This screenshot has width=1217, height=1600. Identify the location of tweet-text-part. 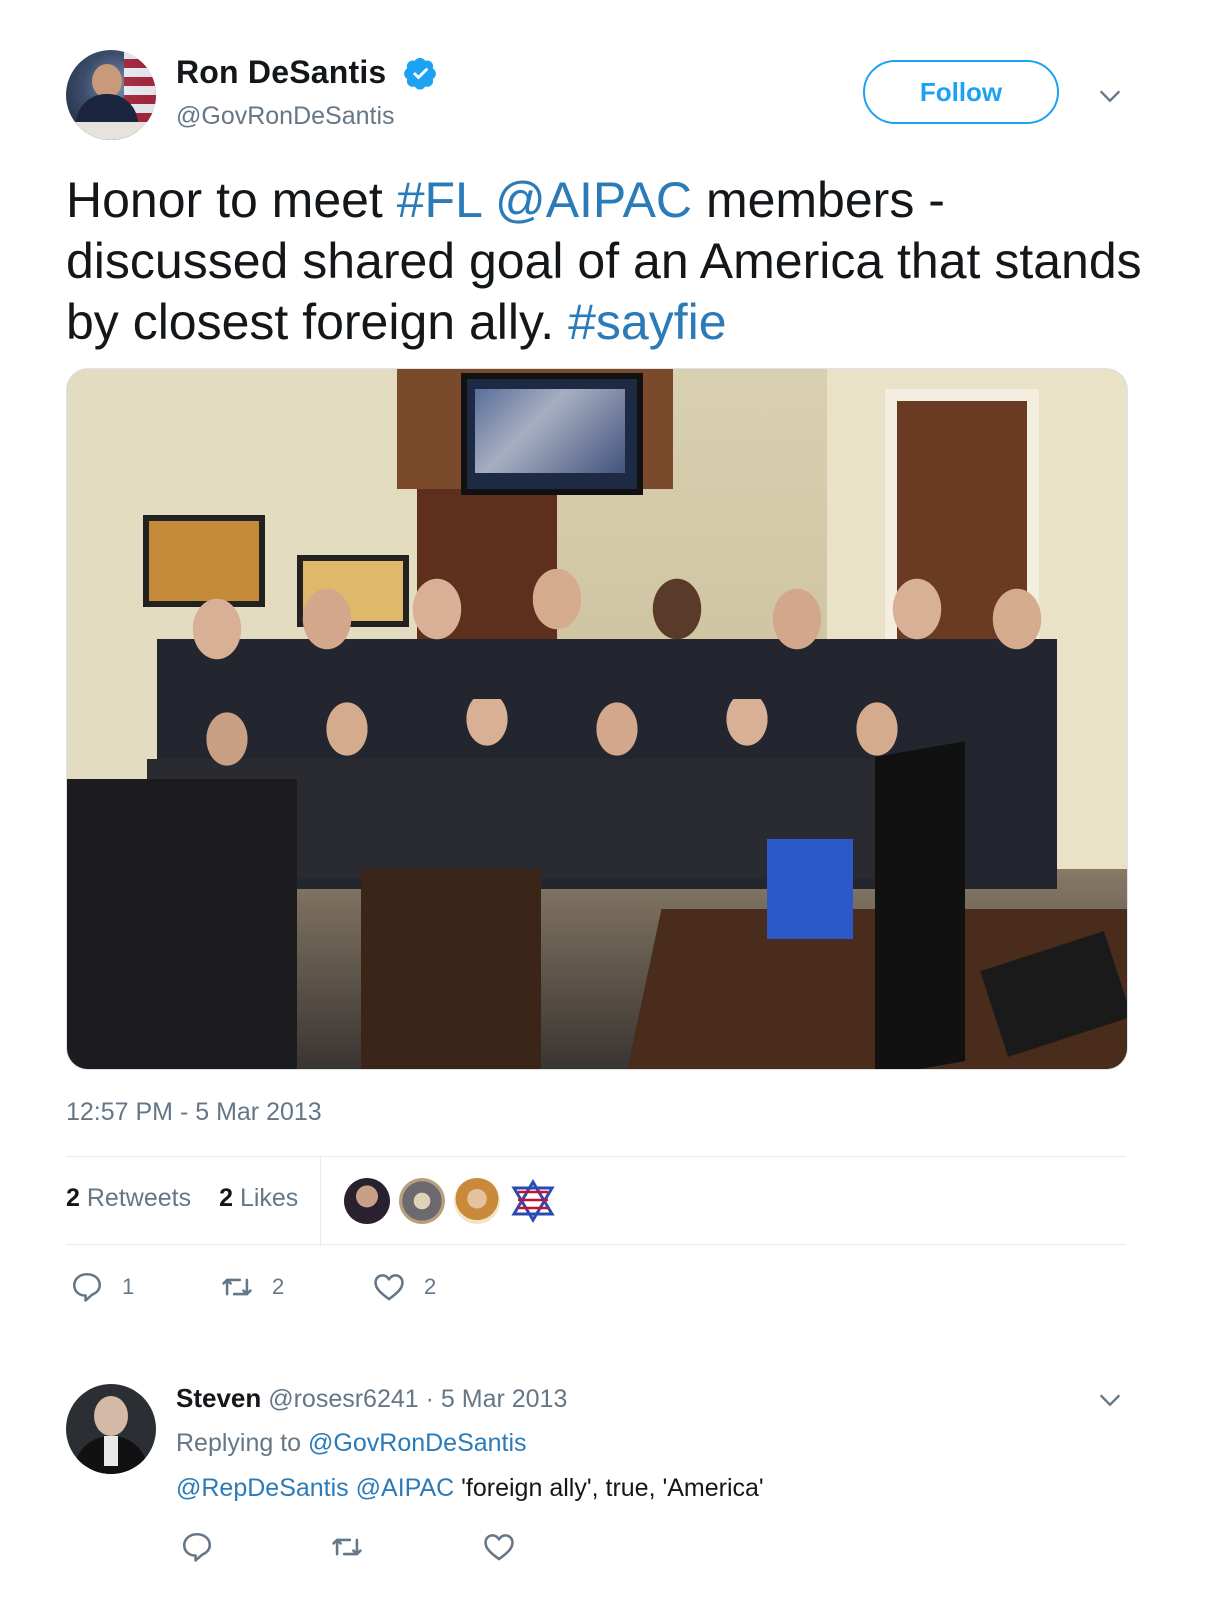
(488, 200).